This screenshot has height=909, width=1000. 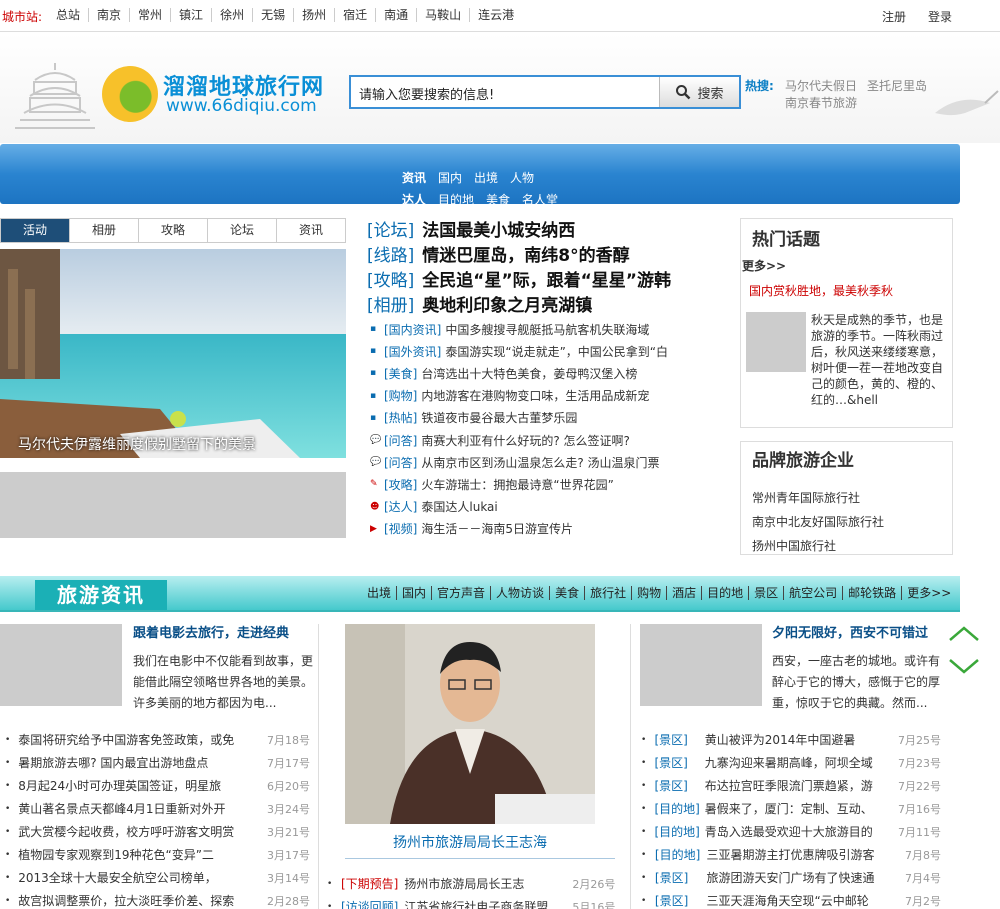 What do you see at coordinates (788, 809) in the screenshot?
I see `item-title: 暑假来了，厦门：定制、互动、` at bounding box center [788, 809].